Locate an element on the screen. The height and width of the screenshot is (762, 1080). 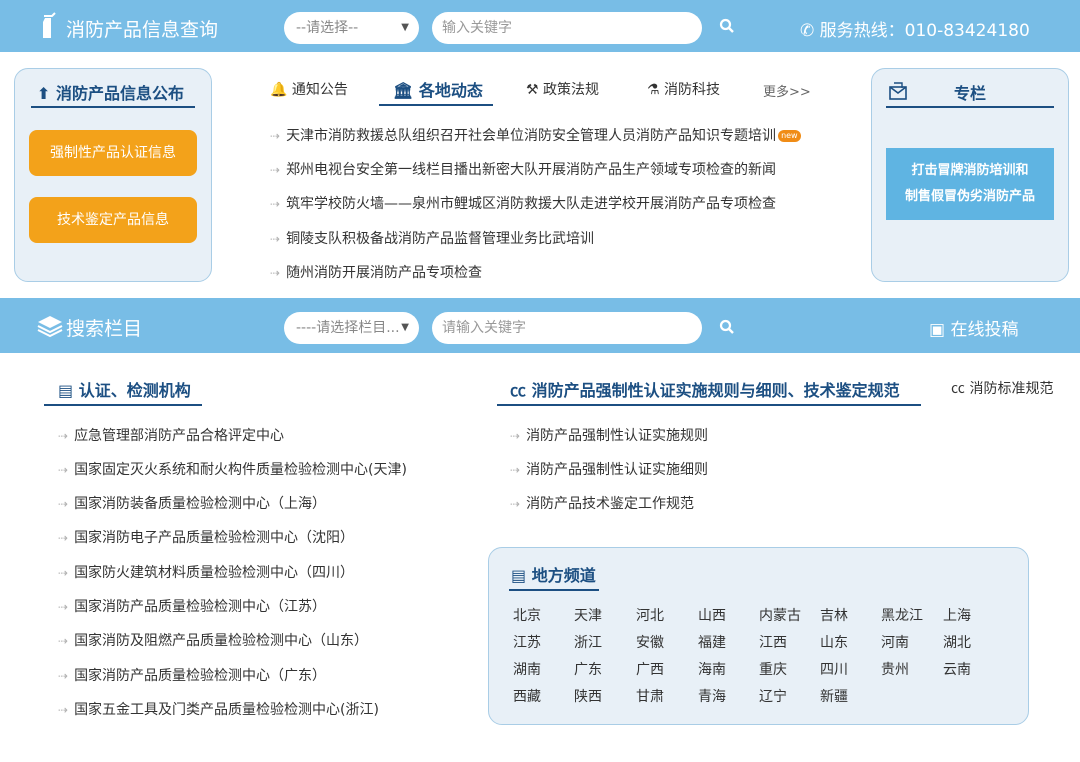
header-search-input is located at coordinates (567, 28).